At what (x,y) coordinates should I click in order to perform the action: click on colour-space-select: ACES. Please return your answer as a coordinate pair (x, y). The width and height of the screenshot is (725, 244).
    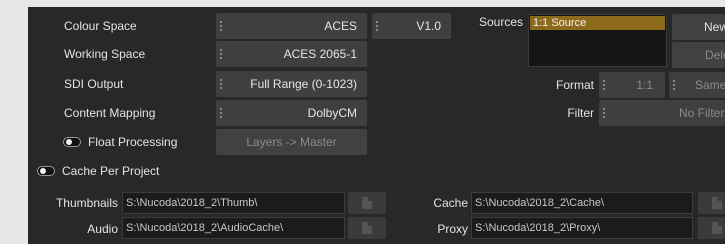
    Looking at the image, I should click on (291, 26).